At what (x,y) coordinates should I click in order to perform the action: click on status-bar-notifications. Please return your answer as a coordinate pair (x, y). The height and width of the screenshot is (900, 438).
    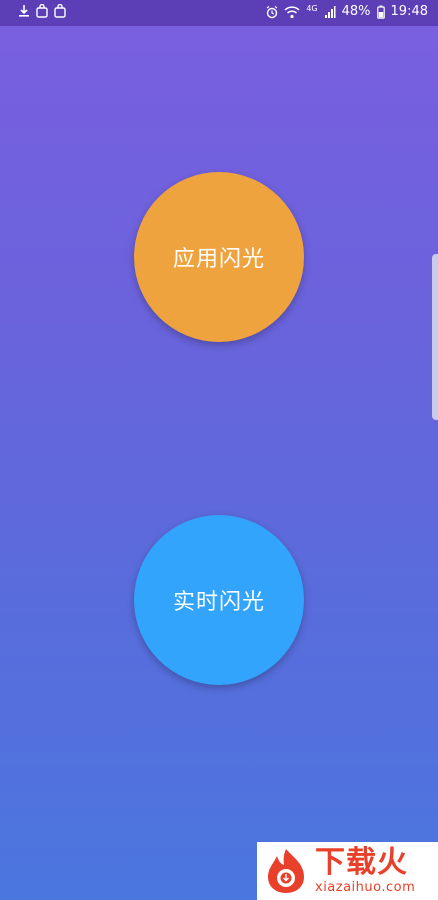
    Looking at the image, I should click on (42, 11).